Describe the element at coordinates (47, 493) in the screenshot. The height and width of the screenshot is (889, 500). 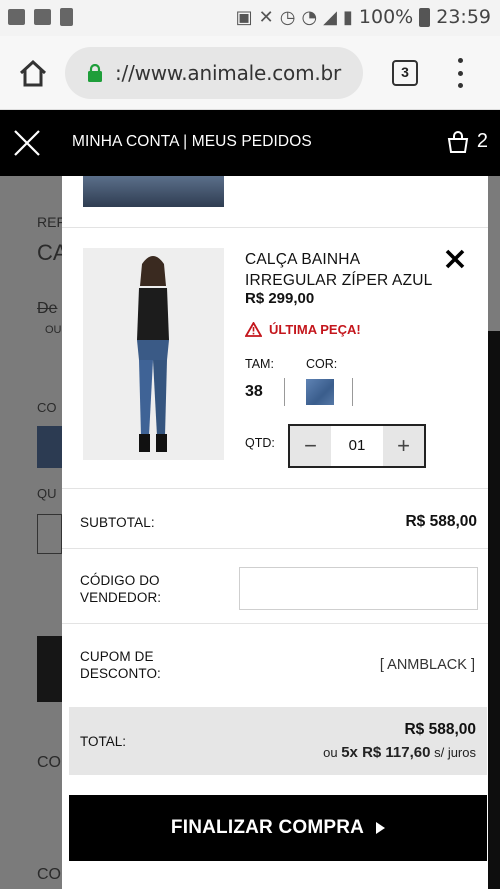
I see `bg-qty-text: QU` at that location.